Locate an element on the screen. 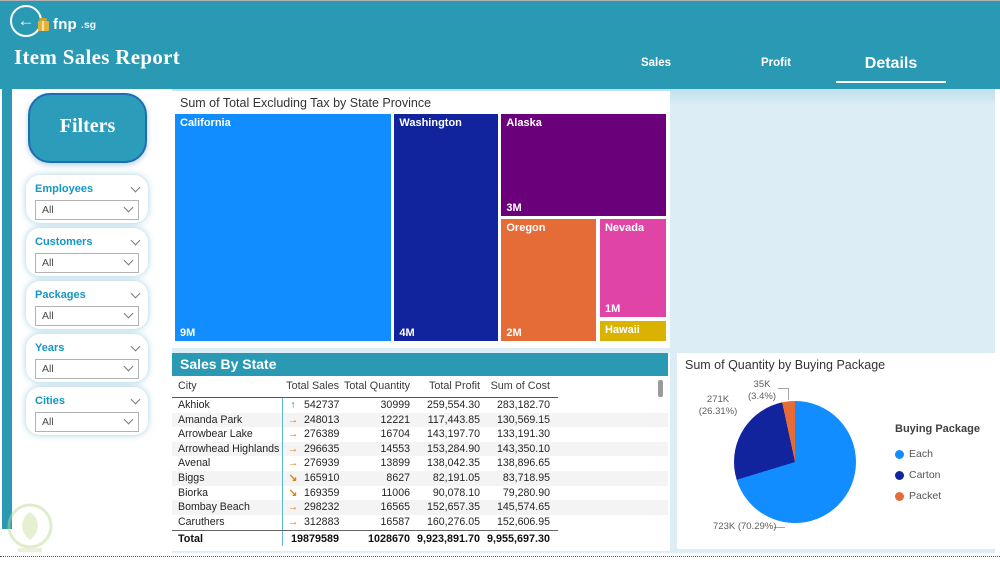 The width and height of the screenshot is (1000, 562). pie-label-line: 35K is located at coordinates (762, 384).